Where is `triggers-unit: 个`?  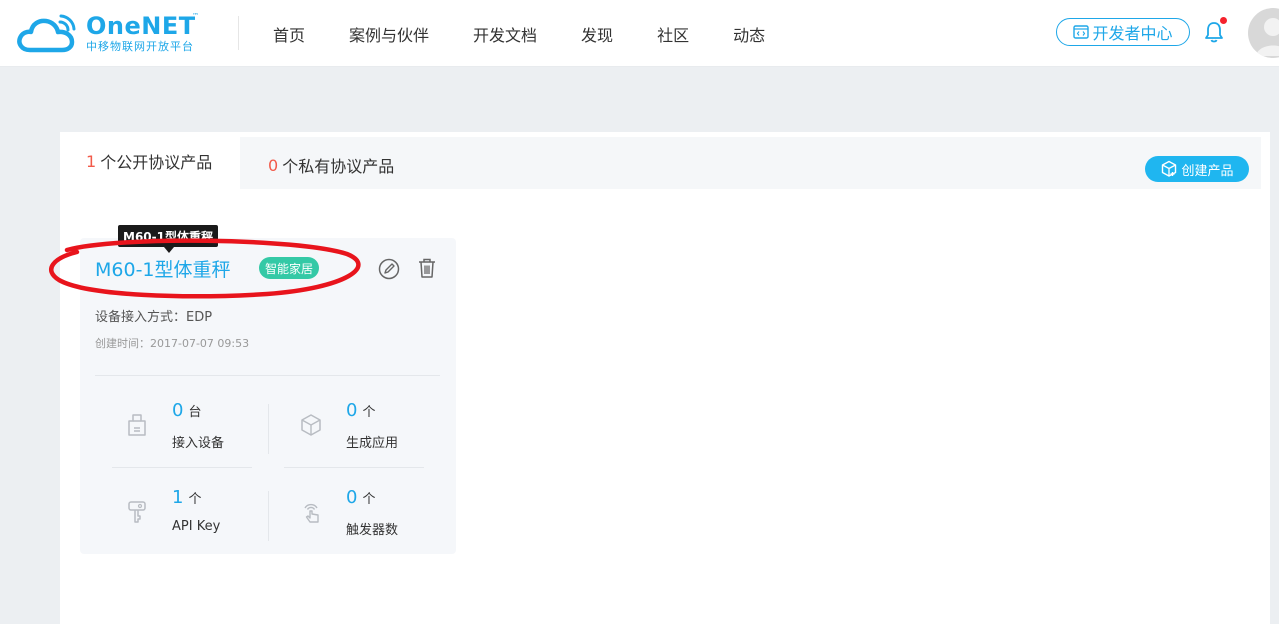 triggers-unit: 个 is located at coordinates (369, 499).